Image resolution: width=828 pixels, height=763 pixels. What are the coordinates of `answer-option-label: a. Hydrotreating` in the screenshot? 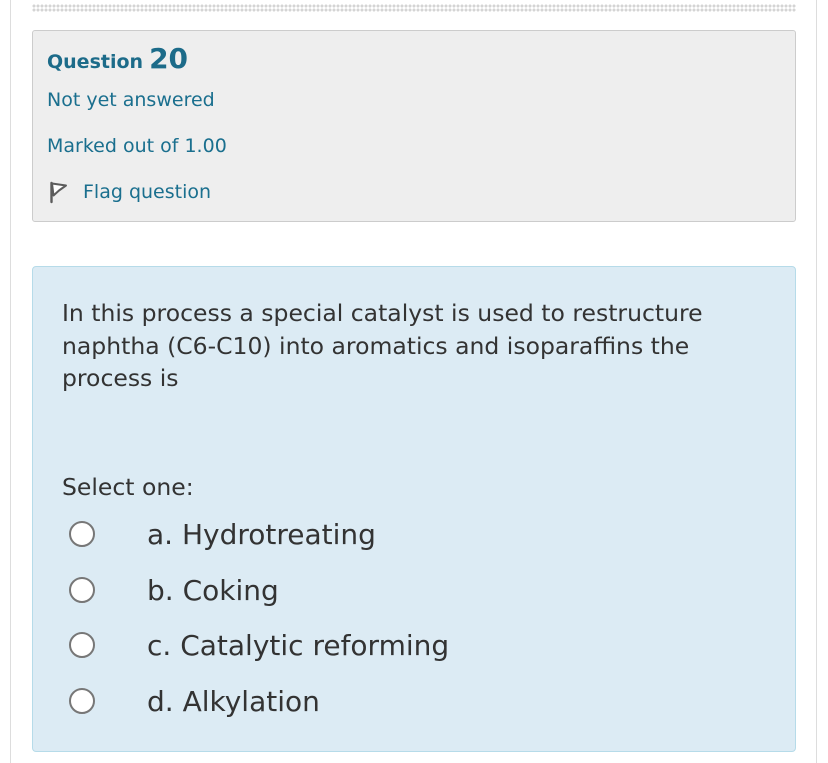 It's located at (261, 534).